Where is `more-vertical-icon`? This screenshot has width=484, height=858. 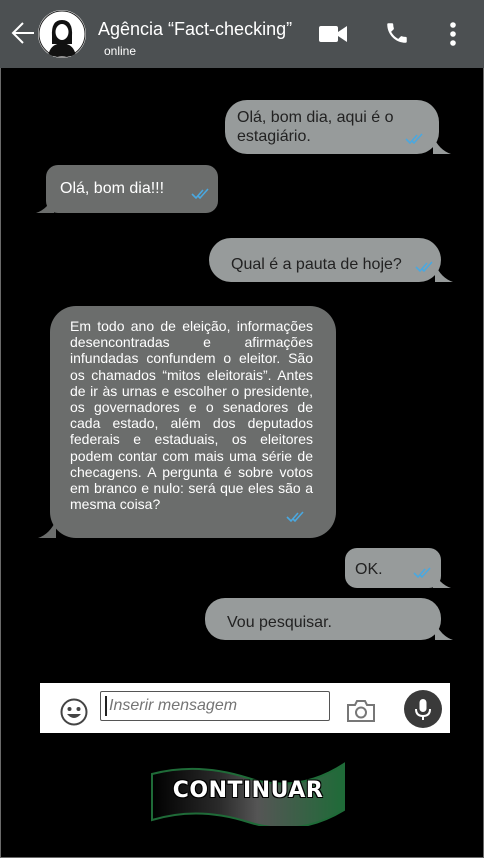 more-vertical-icon is located at coordinates (453, 34).